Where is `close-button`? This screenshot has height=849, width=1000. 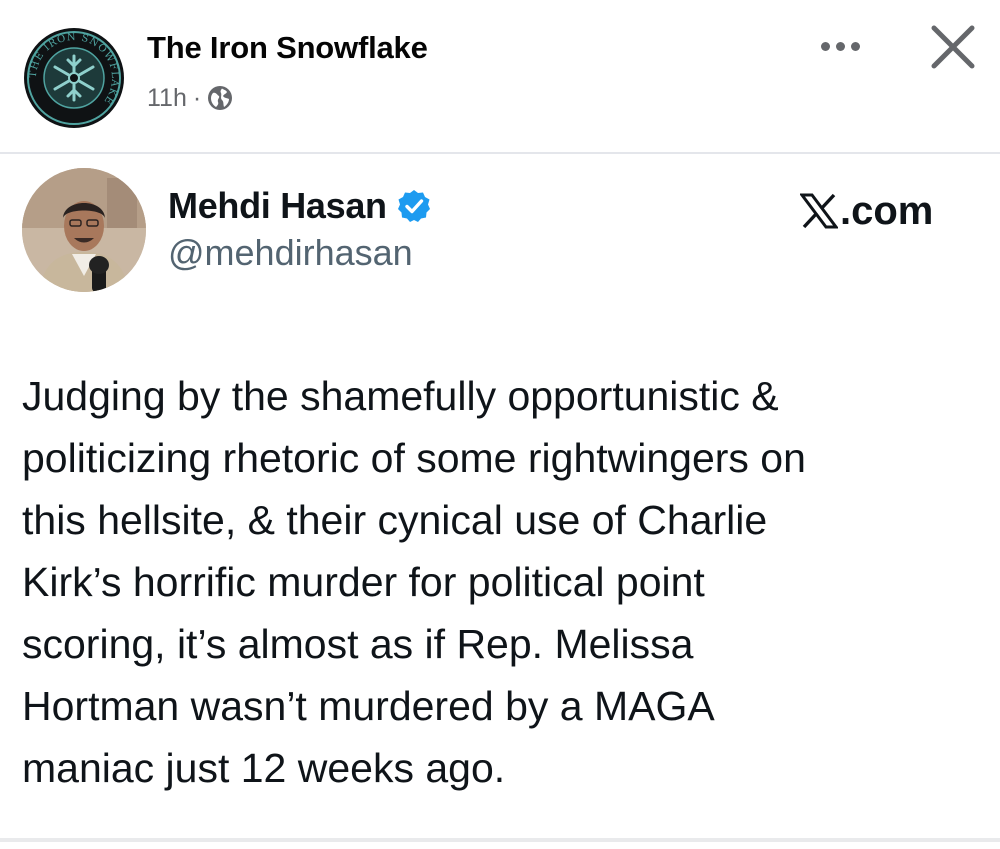
close-button is located at coordinates (953, 47).